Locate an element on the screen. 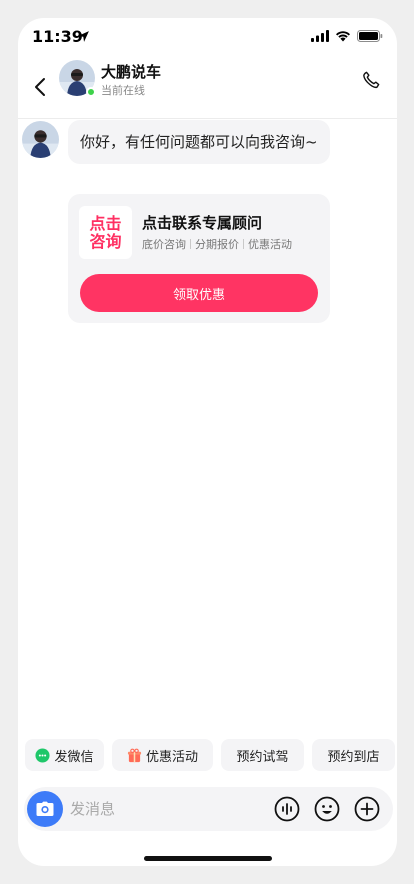  plus-icon is located at coordinates (367, 809).